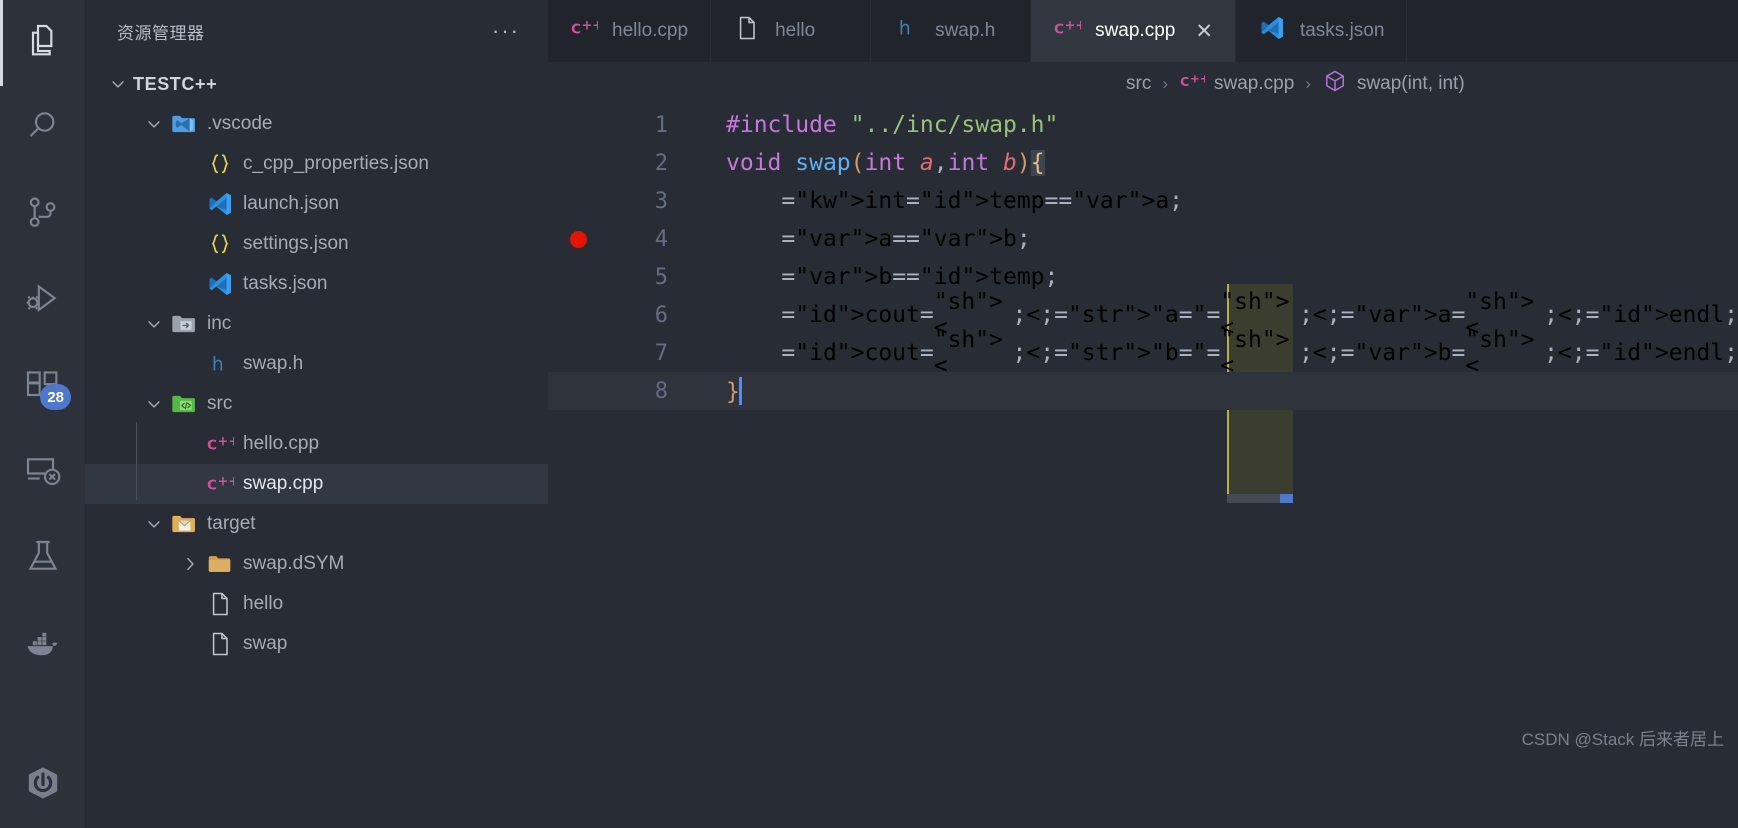 Image resolution: width=1738 pixels, height=828 pixels. Describe the element at coordinates (273, 363) in the screenshot. I see `tree-item-label: swap.h` at that location.